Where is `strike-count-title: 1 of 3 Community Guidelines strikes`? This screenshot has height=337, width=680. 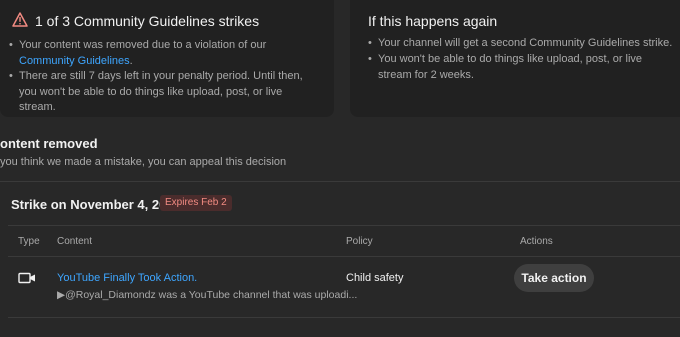 strike-count-title: 1 of 3 Community Guidelines strikes is located at coordinates (147, 21).